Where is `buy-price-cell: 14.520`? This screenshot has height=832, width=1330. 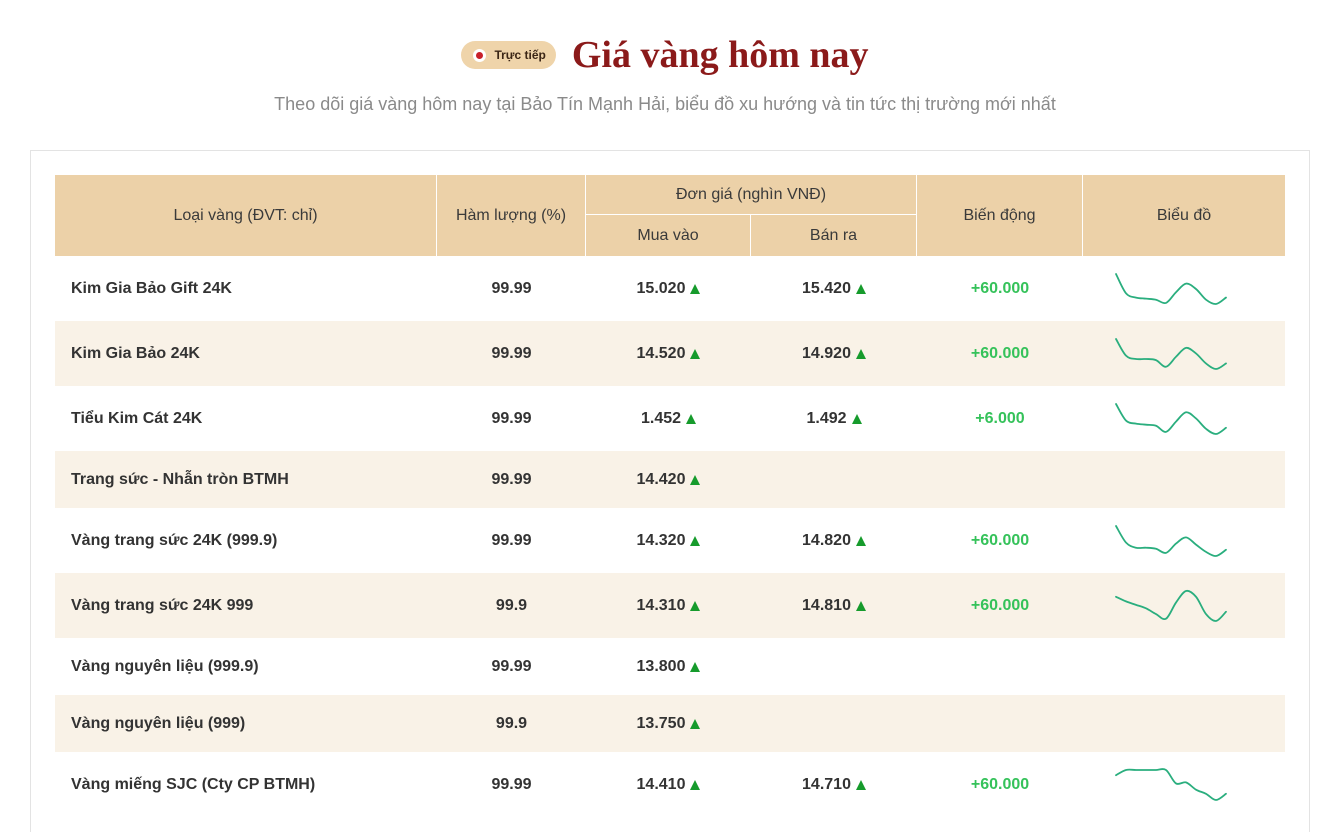
buy-price-cell: 14.520 is located at coordinates (668, 353).